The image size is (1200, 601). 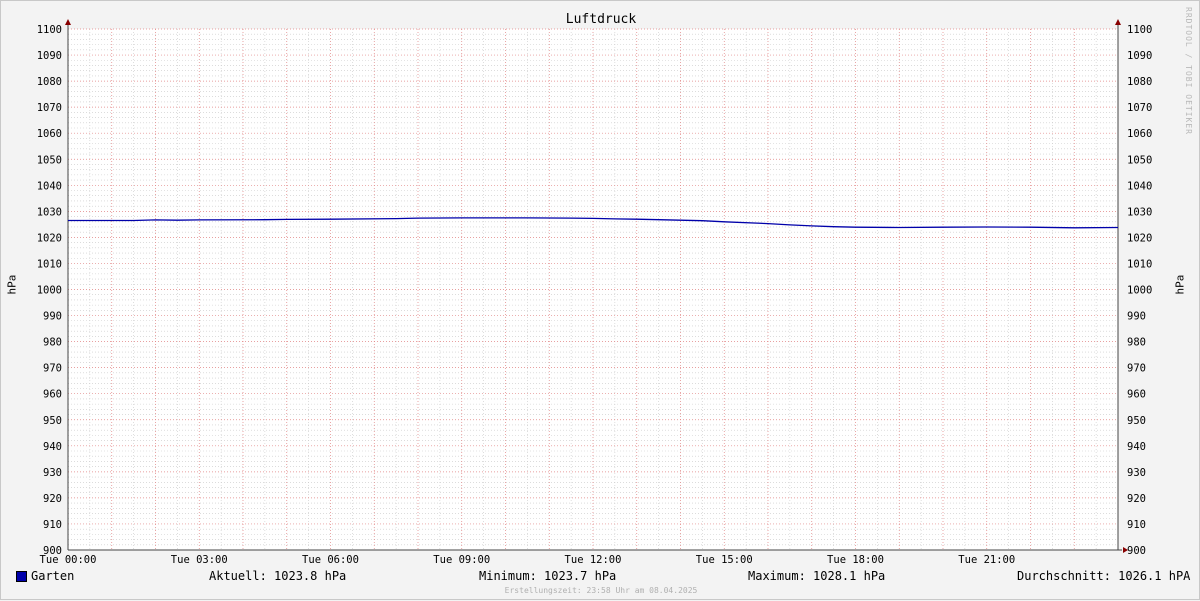 What do you see at coordinates (1136, 499) in the screenshot?
I see `y-tick-label-right: 920` at bounding box center [1136, 499].